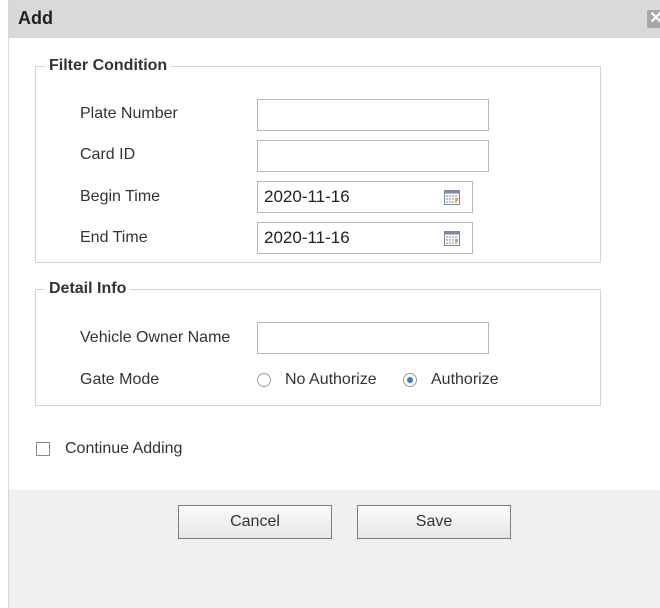  Describe the element at coordinates (114, 237) in the screenshot. I see `end-time-label: End Time` at that location.